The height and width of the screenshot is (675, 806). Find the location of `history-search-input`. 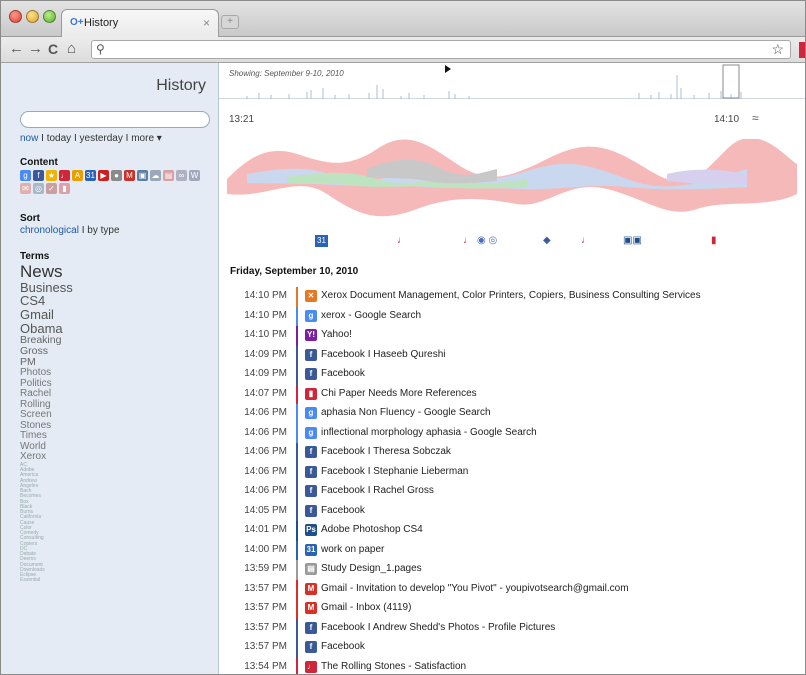

history-search-input is located at coordinates (115, 119).